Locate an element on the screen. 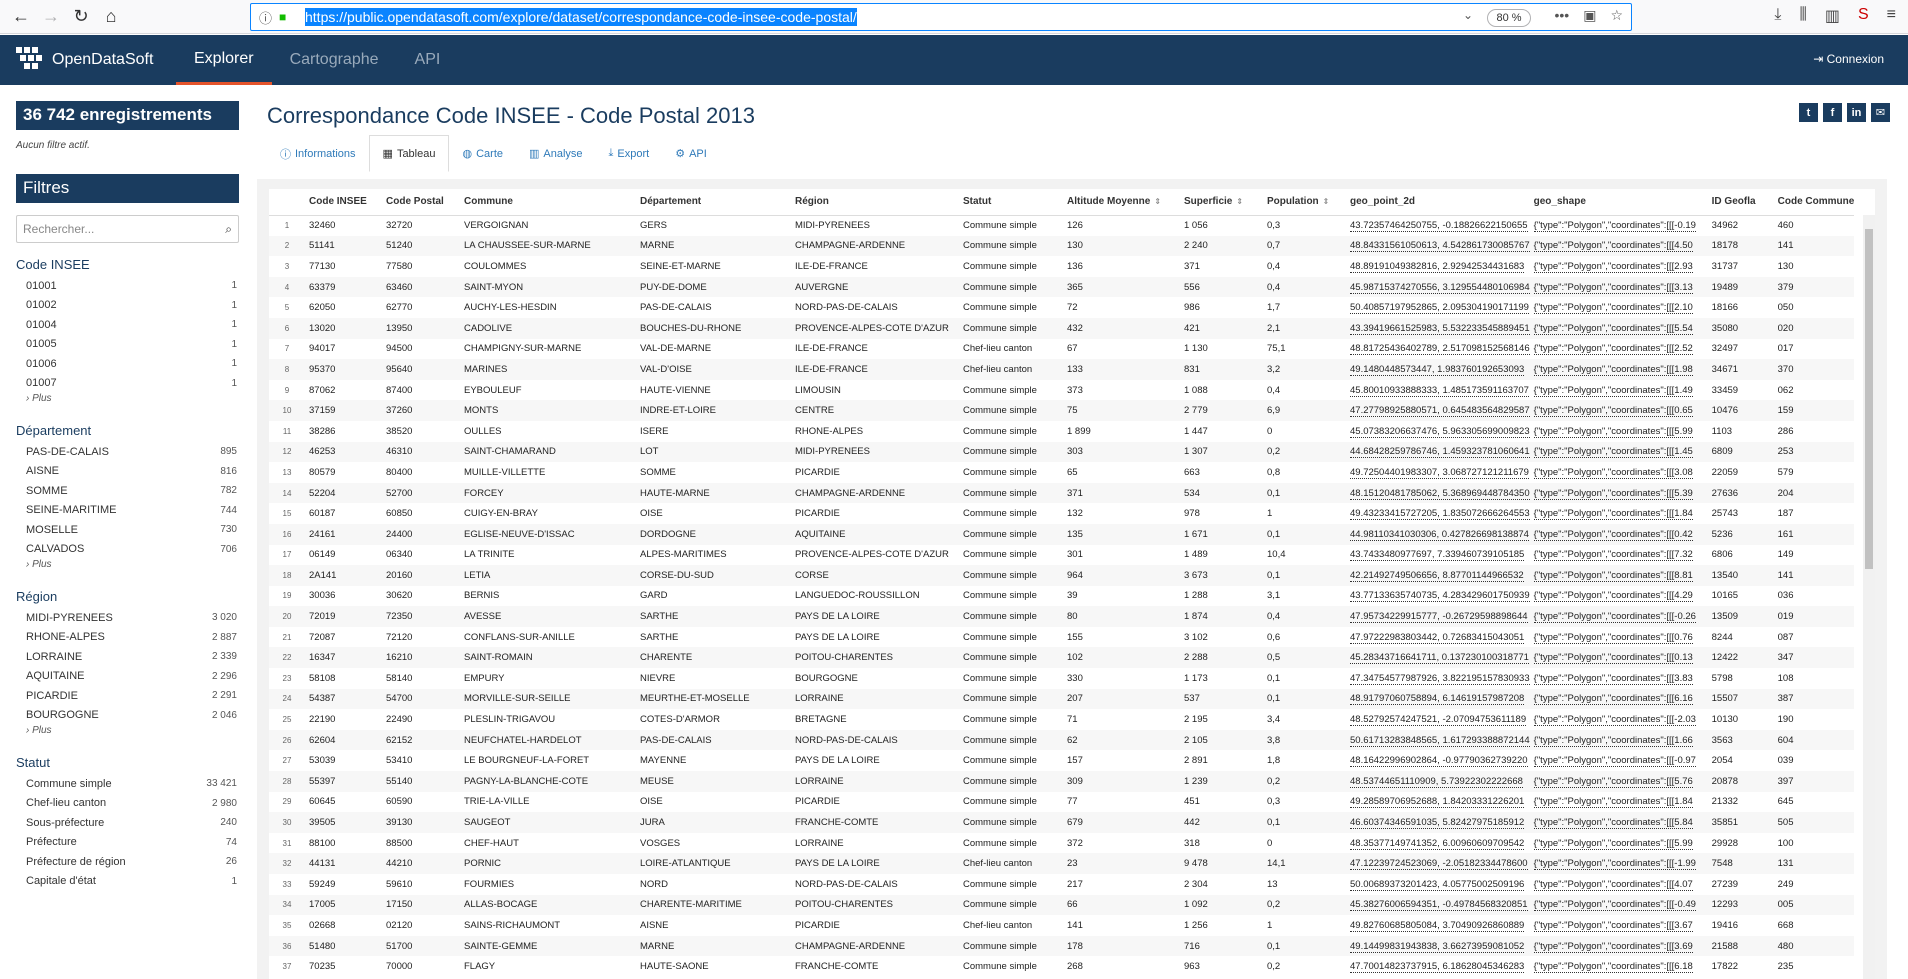  geo-link: {"type":"Polygon","coordinates":[[[3.67 is located at coordinates (1613, 925).